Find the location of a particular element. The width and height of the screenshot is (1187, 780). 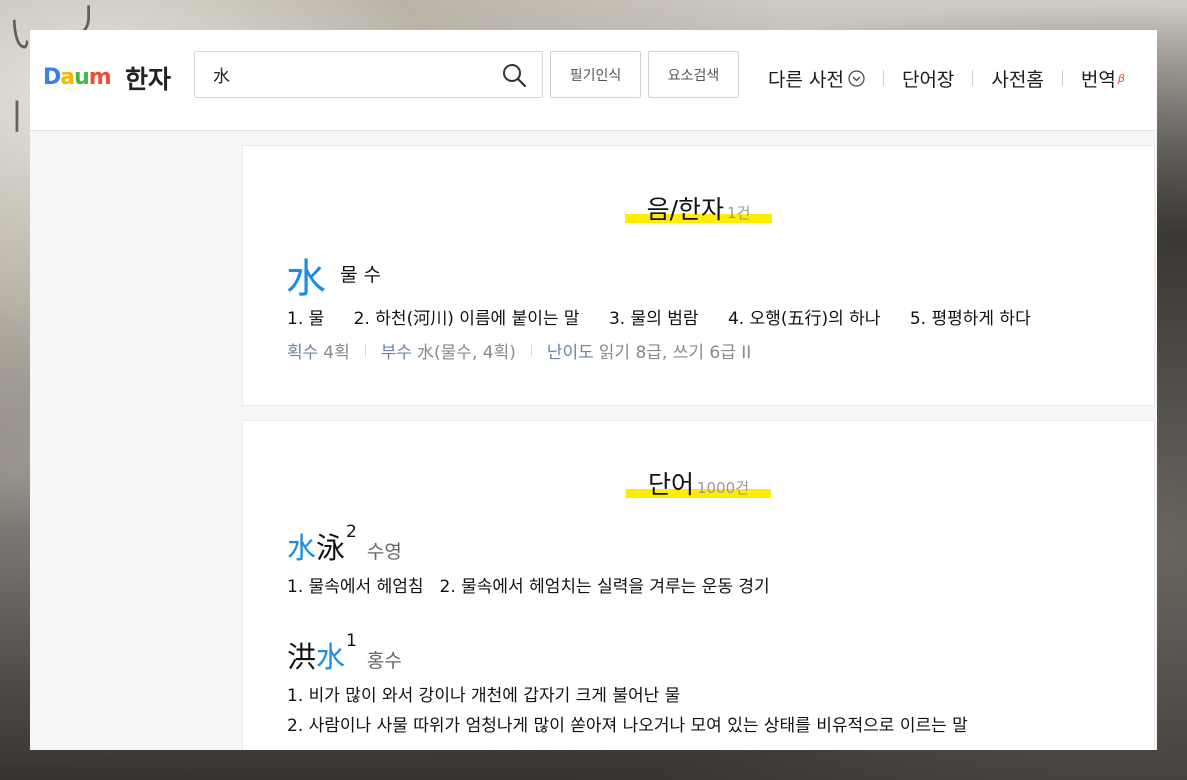

word-entry: 水泳2 수영 is located at coordinates (344, 544).